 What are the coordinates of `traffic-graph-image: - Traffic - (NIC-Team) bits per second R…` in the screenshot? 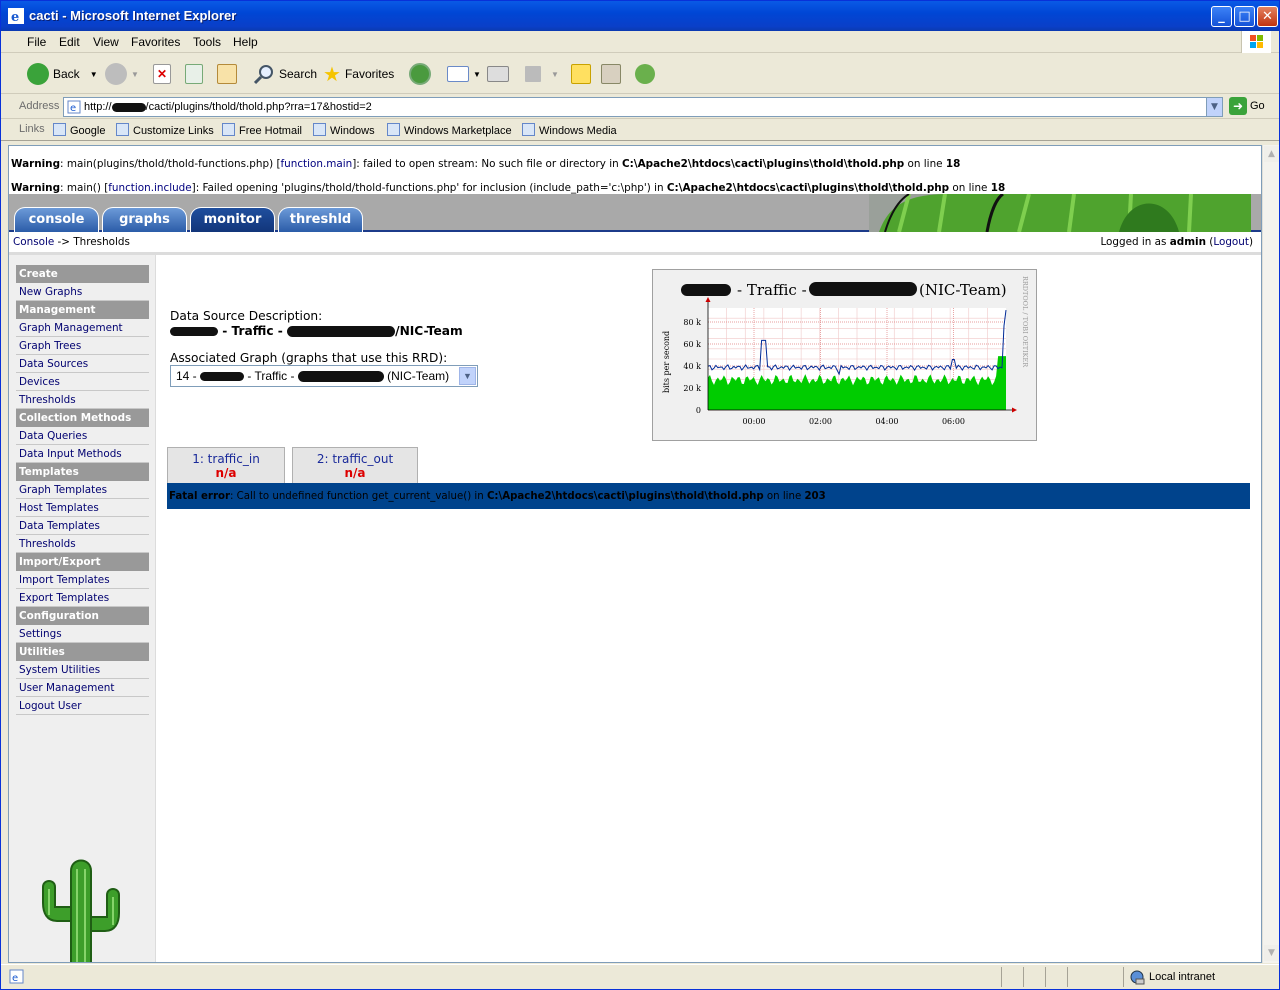 It's located at (845, 351).